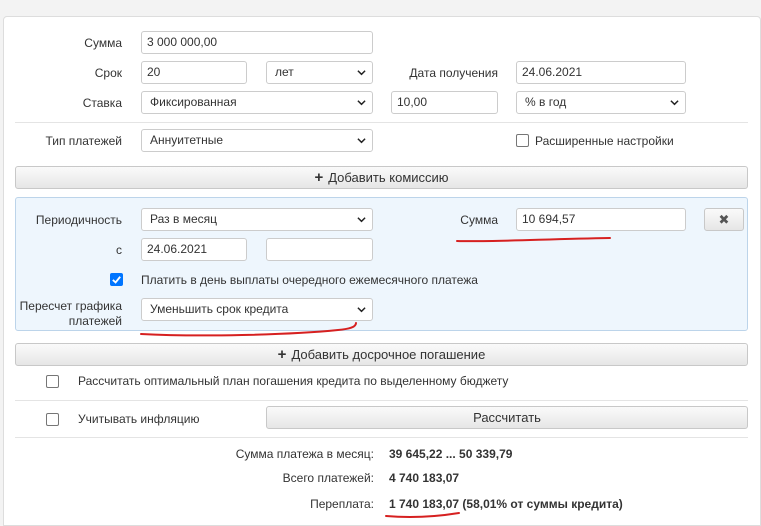 The width and height of the screenshot is (761, 526). Describe the element at coordinates (319, 72) in the screenshot. I see `term-unit-select: лет` at that location.